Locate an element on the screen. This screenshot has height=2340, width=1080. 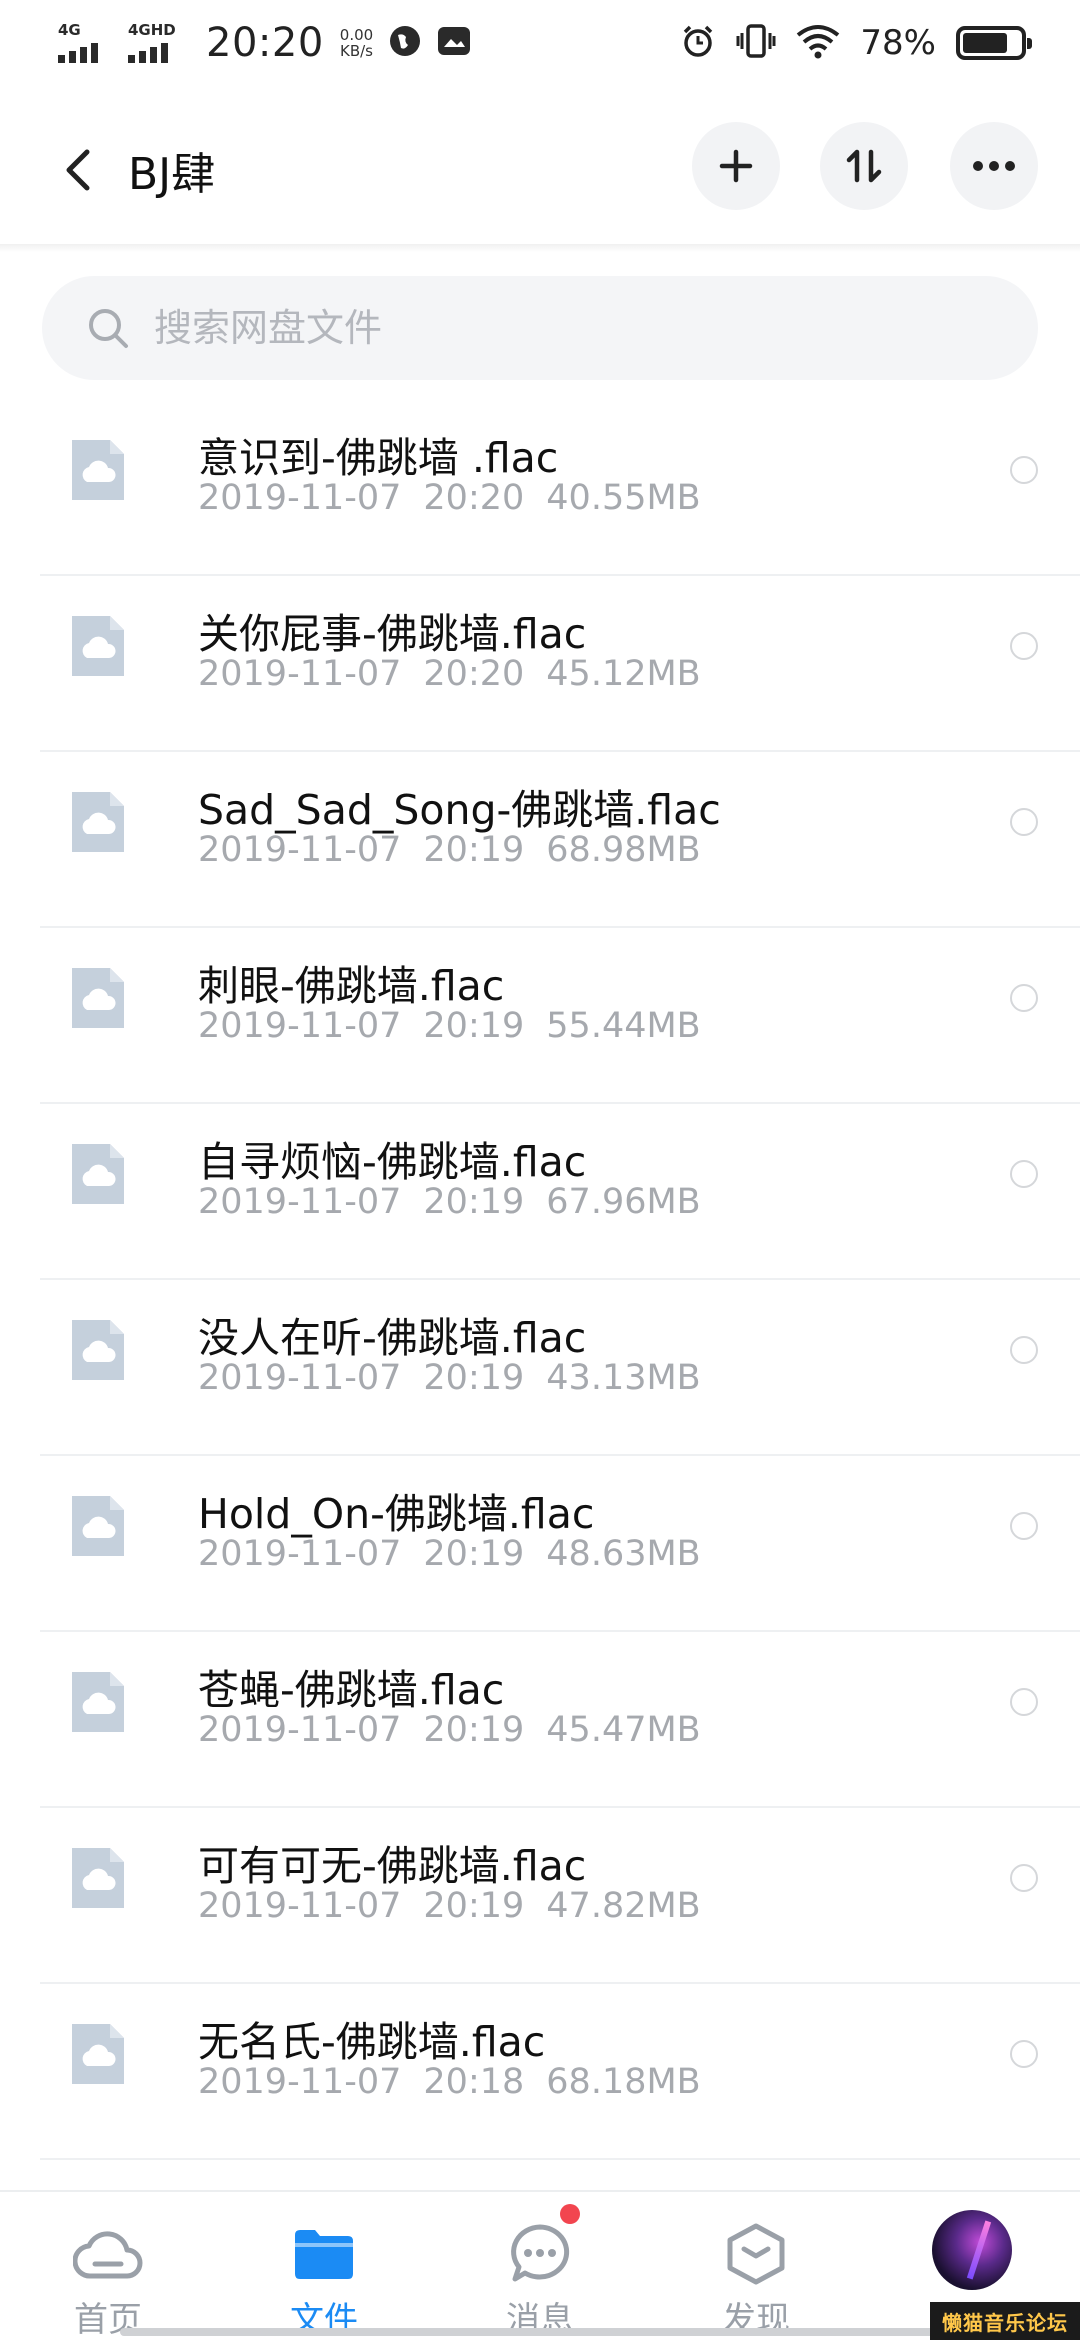
tab-messages: 消息 is located at coordinates (540, 2266).